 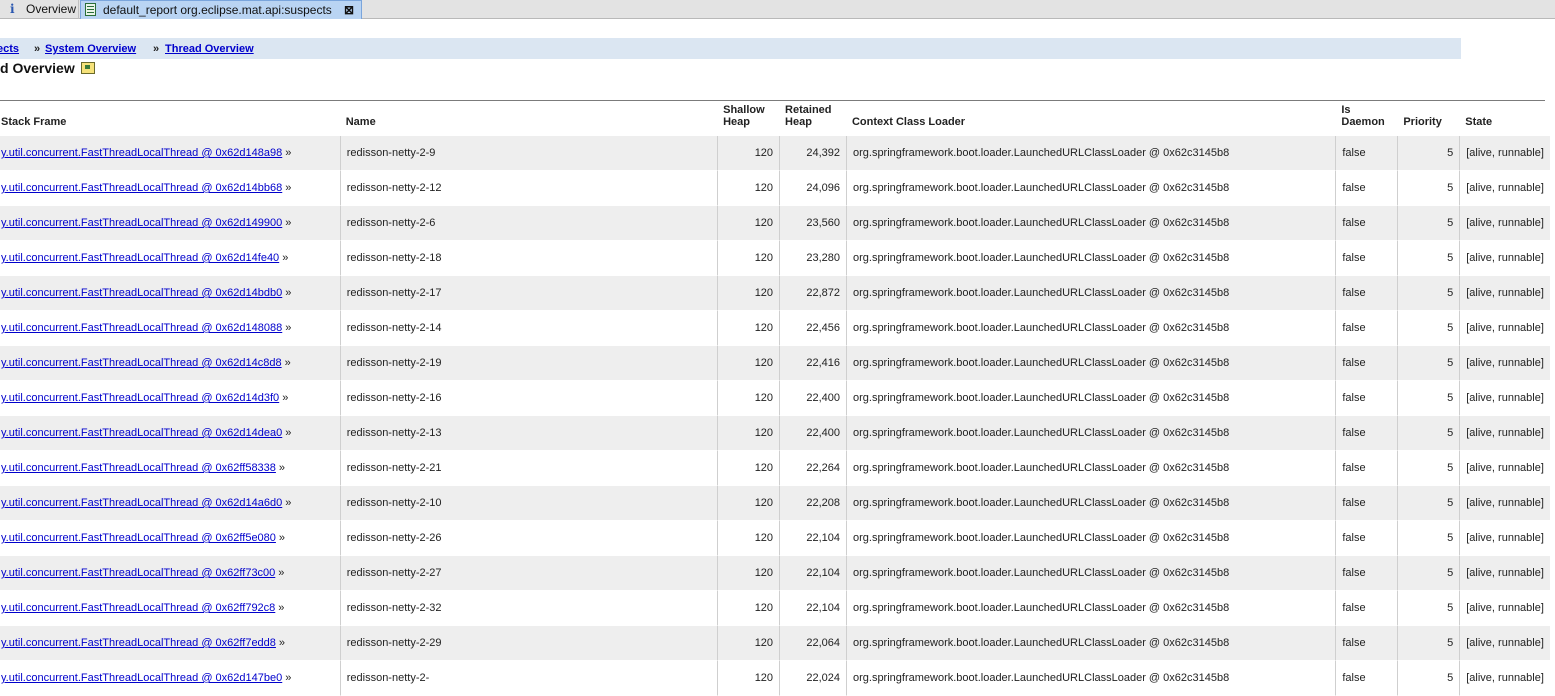 I want to click on cell-name: redisson-netty-2-27, so click(x=528, y=573).